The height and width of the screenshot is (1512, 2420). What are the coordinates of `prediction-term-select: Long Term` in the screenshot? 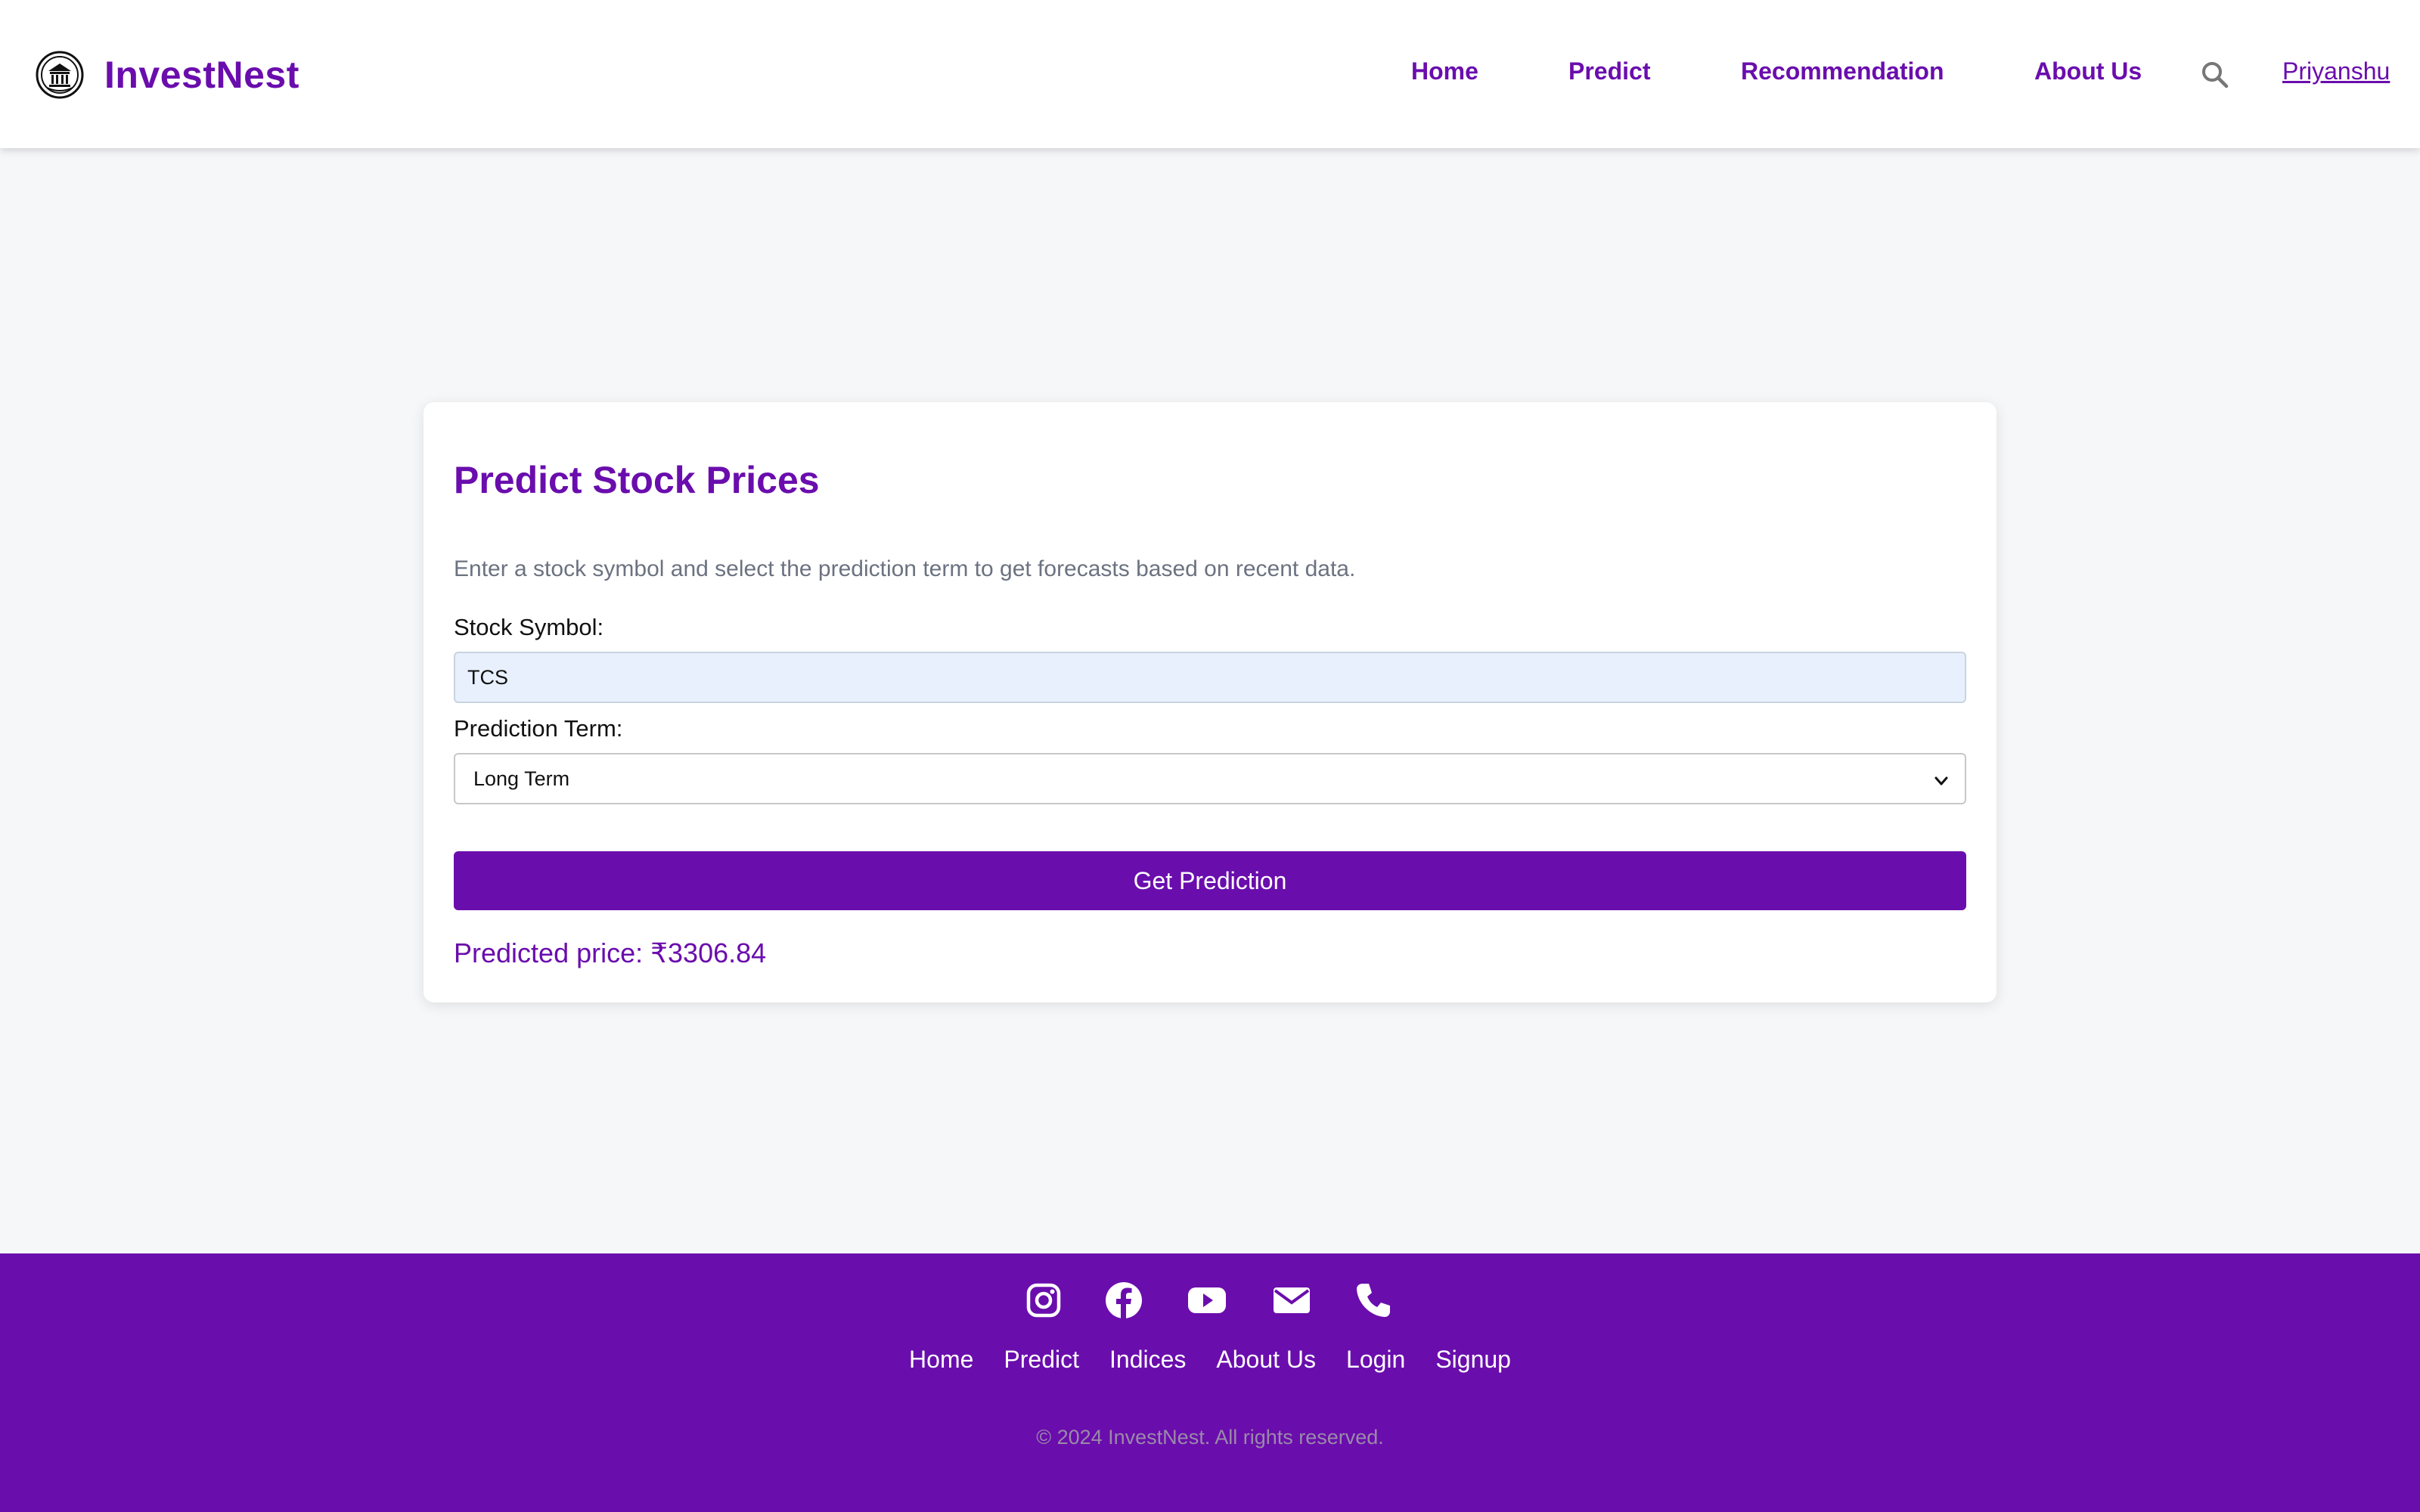 It's located at (1210, 778).